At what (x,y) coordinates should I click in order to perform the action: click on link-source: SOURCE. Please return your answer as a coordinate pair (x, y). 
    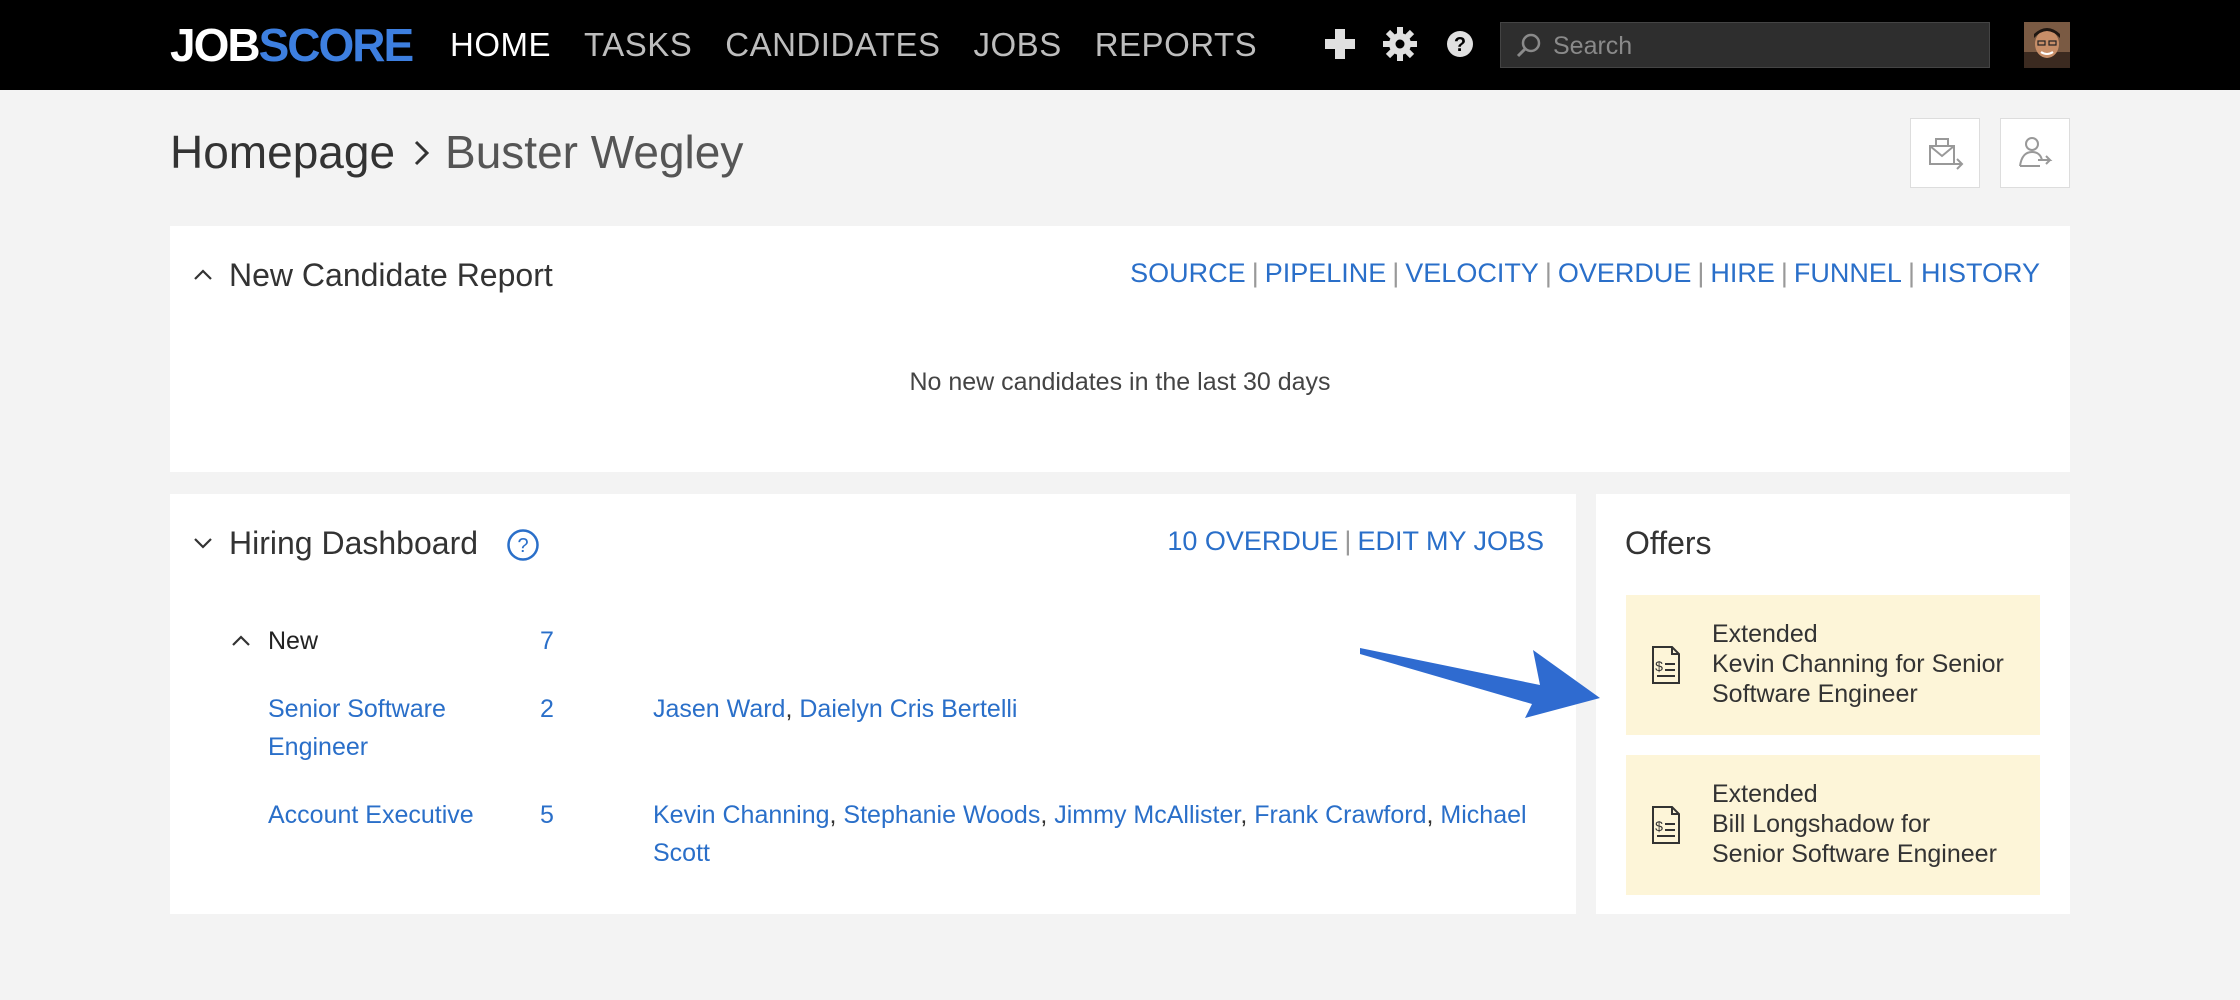
    Looking at the image, I should click on (1188, 273).